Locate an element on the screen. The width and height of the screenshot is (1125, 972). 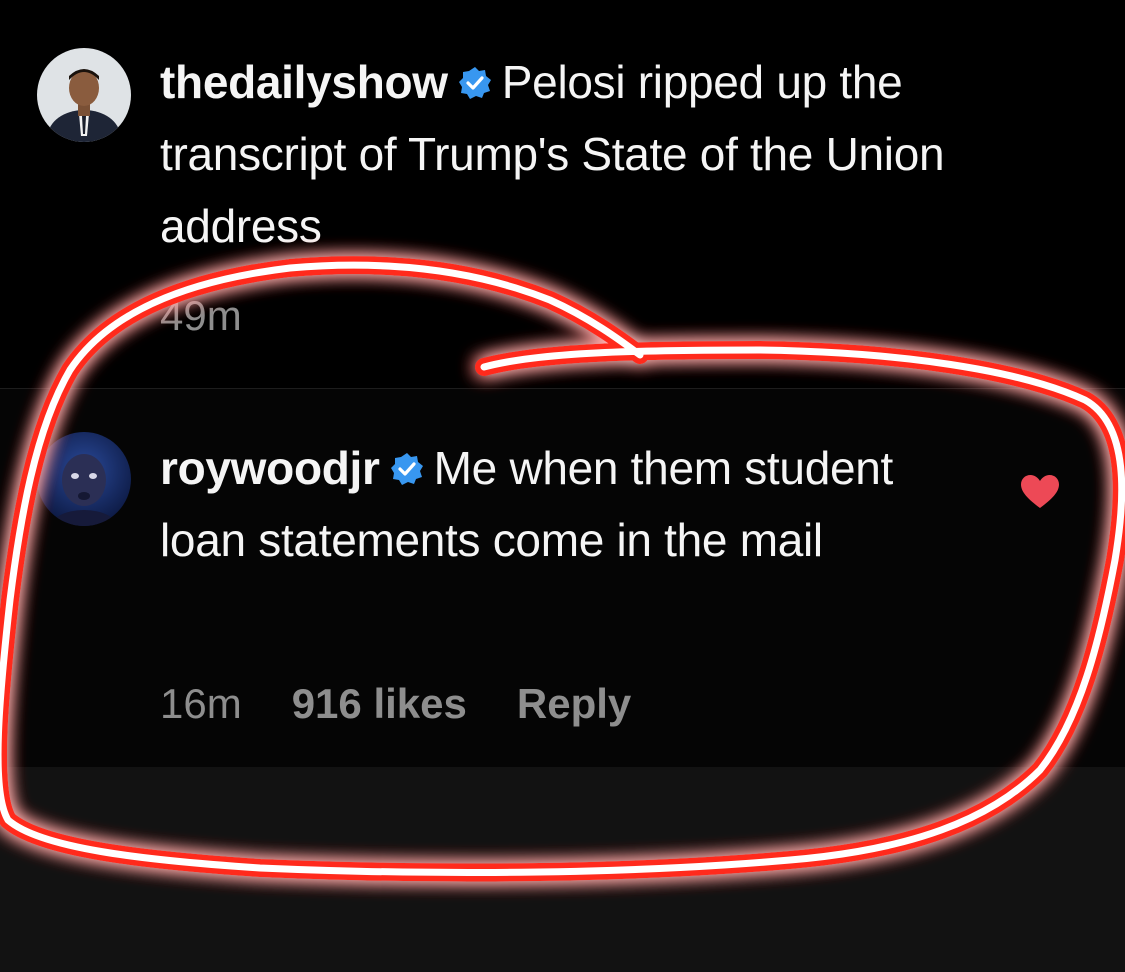
caption-username: thedailyshow is located at coordinates (304, 82).